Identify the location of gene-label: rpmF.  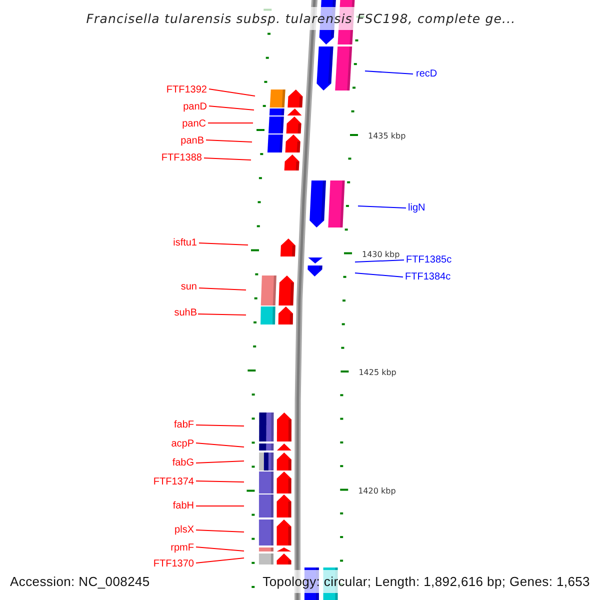
(182, 548).